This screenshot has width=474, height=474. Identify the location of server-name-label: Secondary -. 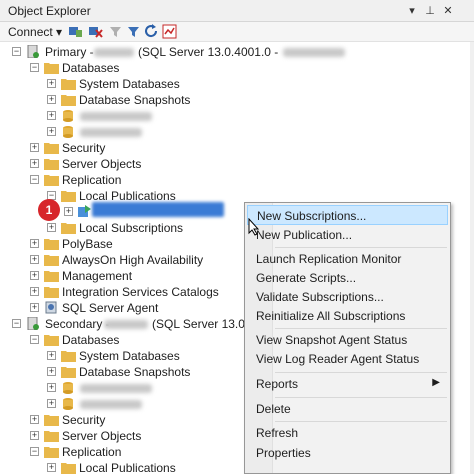
(77, 324).